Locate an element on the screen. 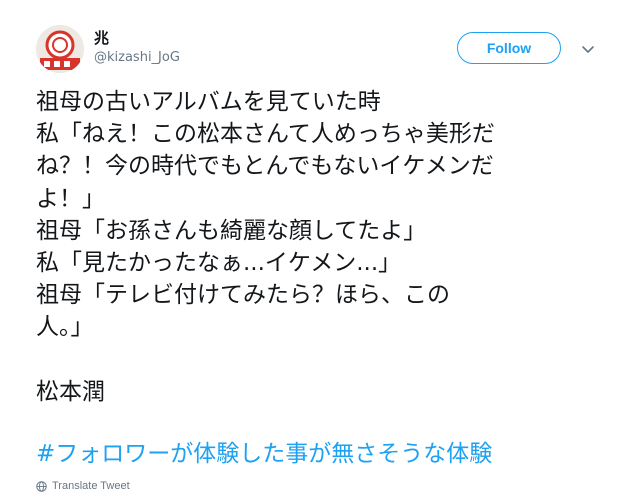  tweet-text-line: 人。」 is located at coordinates (65, 327).